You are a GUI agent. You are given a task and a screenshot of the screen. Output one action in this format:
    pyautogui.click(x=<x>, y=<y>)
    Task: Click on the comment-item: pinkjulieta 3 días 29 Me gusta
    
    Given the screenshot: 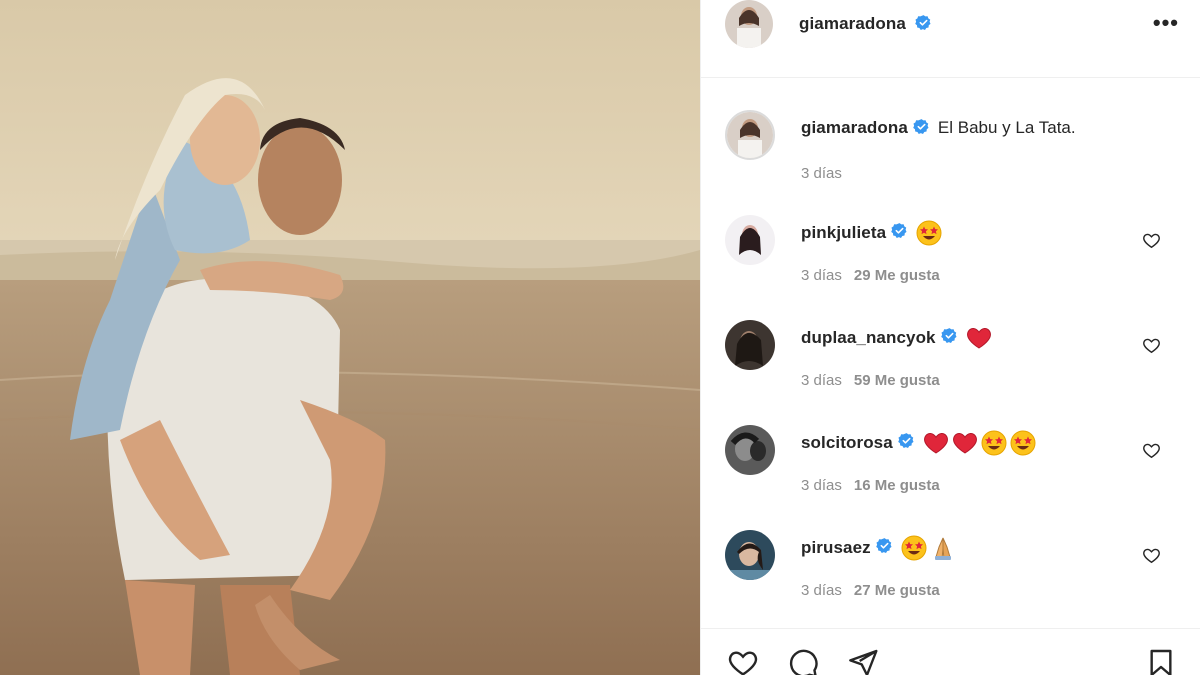 What is the action you would take?
    pyautogui.click(x=950, y=265)
    